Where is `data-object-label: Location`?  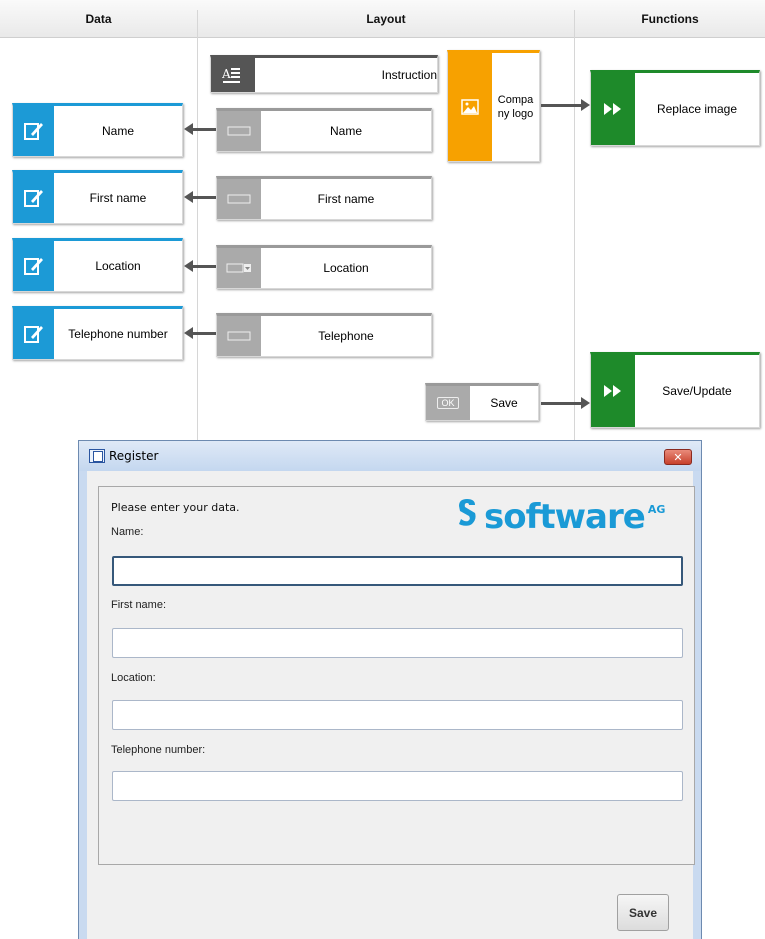
data-object-label: Location is located at coordinates (118, 266).